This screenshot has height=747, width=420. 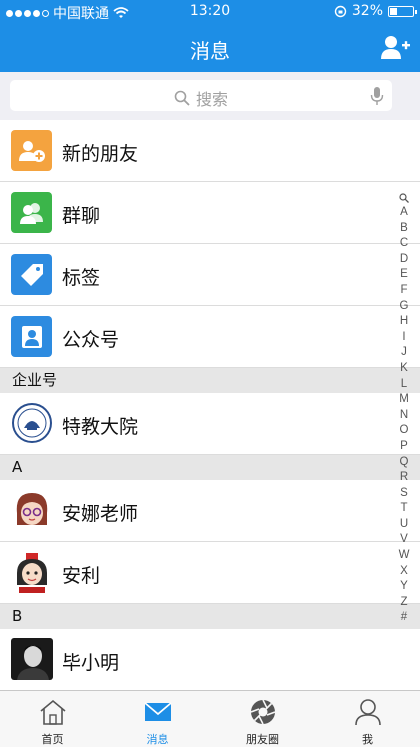 I want to click on school-logo-avatar, so click(x=32, y=423).